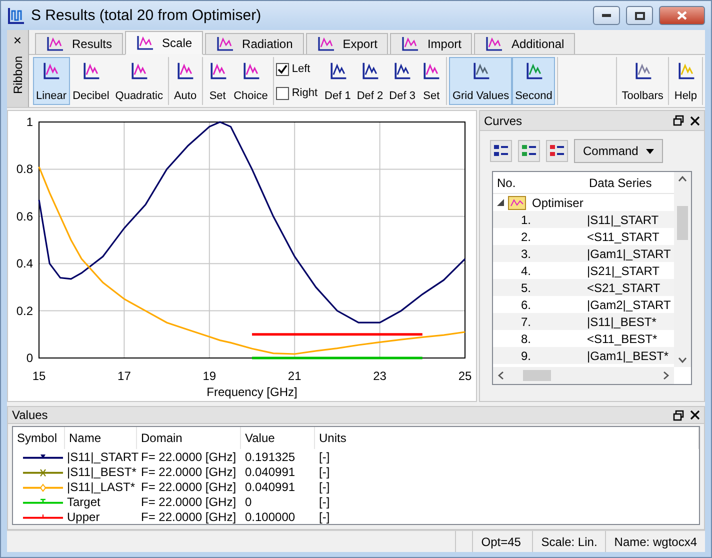 The height and width of the screenshot is (558, 712). What do you see at coordinates (465, 376) in the screenshot?
I see `x-tick-label: 25` at bounding box center [465, 376].